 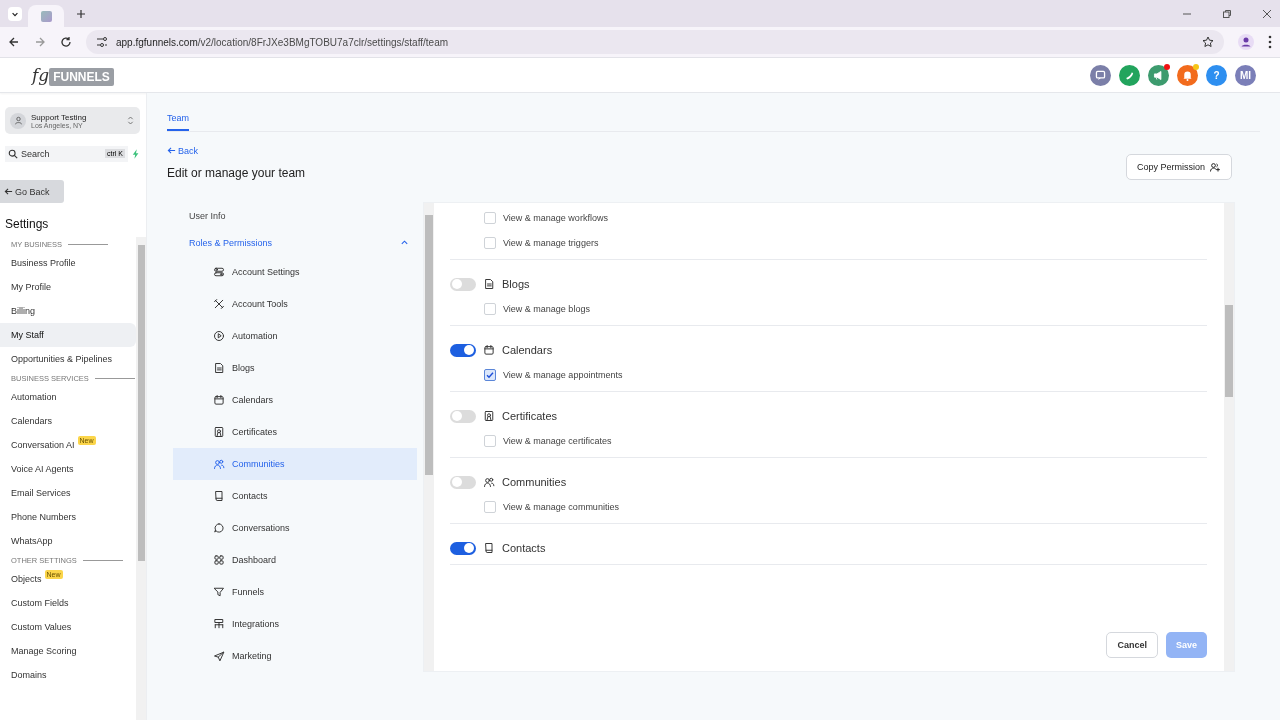 I want to click on url-text: app.fgfunnels.com/v2/location/8FrJXe3BMgTOBU7a7clr/settings/staff/team, so click(x=282, y=42).